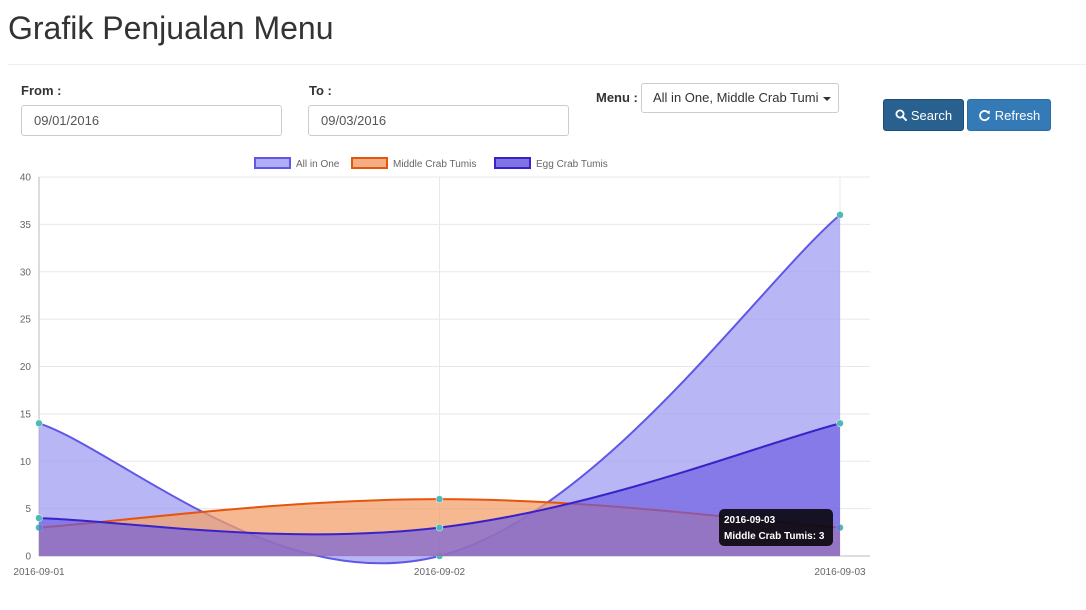 The image size is (1086, 610). I want to click on search-button: Search, so click(923, 115).